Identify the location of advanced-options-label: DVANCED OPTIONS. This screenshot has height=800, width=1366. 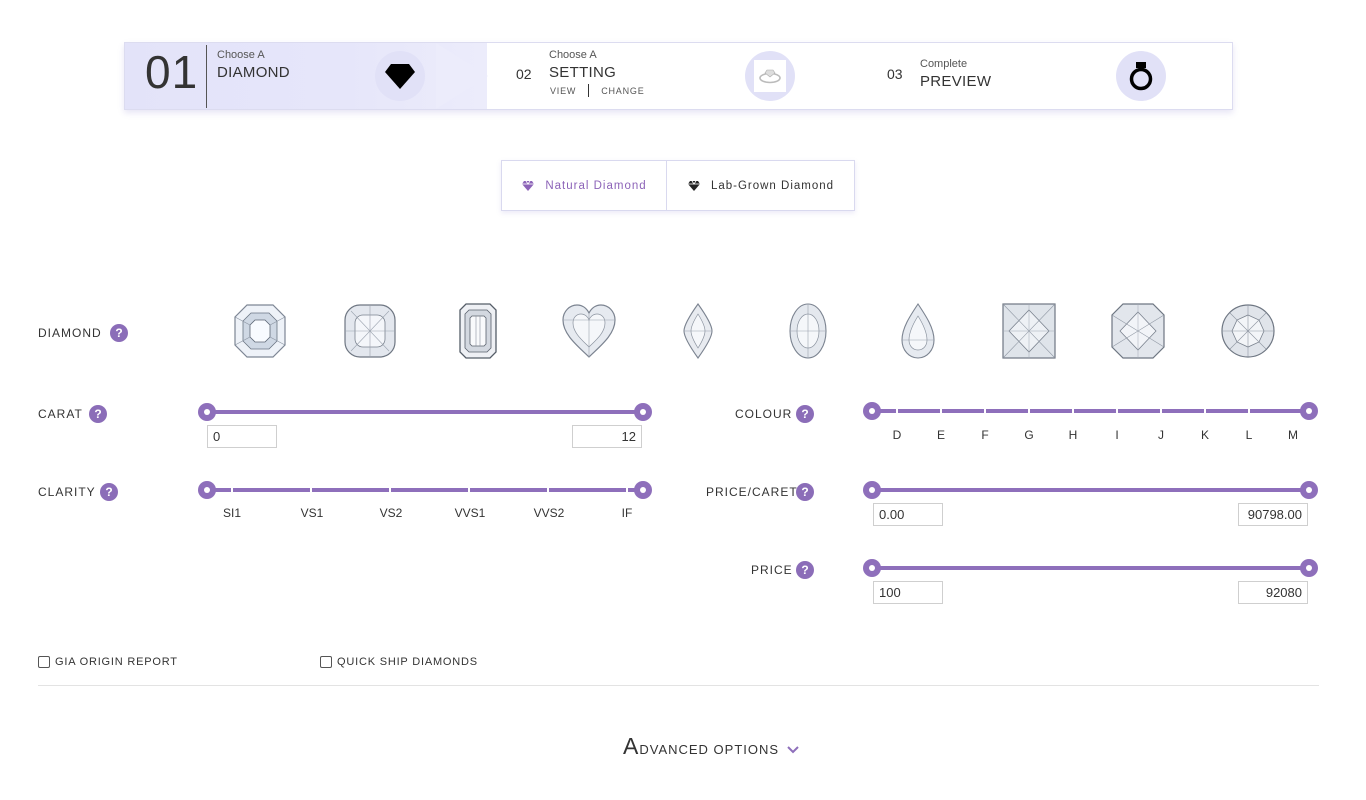
(709, 749).